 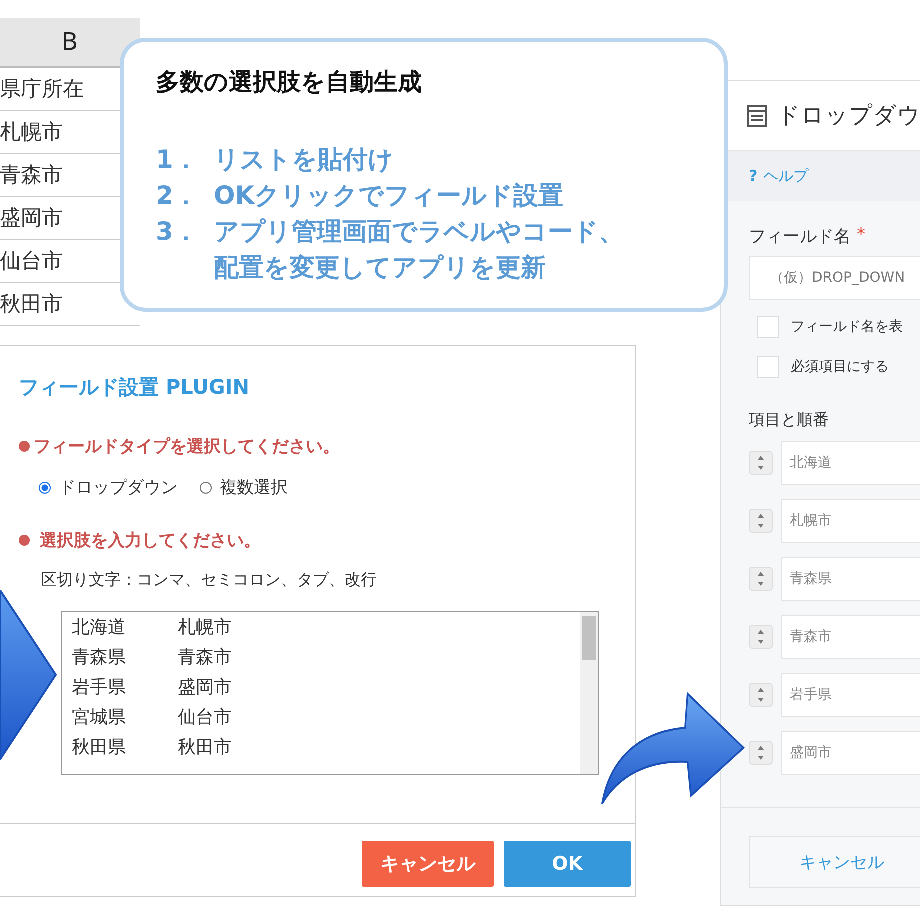 What do you see at coordinates (838, 327) in the screenshot?
I see `checkbox-option: フィールド名を表` at bounding box center [838, 327].